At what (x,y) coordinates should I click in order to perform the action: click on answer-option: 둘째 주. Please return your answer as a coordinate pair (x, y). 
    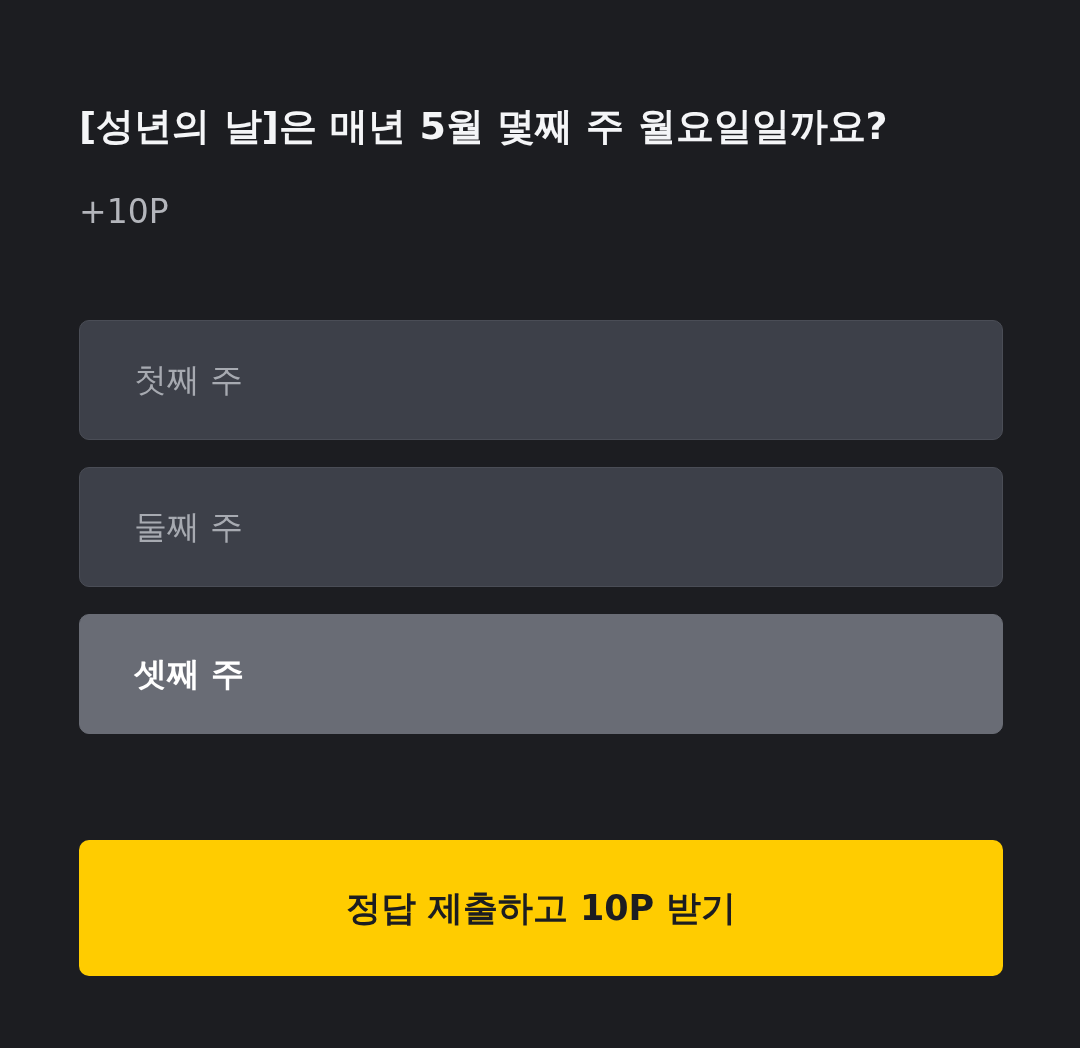
    Looking at the image, I should click on (541, 527).